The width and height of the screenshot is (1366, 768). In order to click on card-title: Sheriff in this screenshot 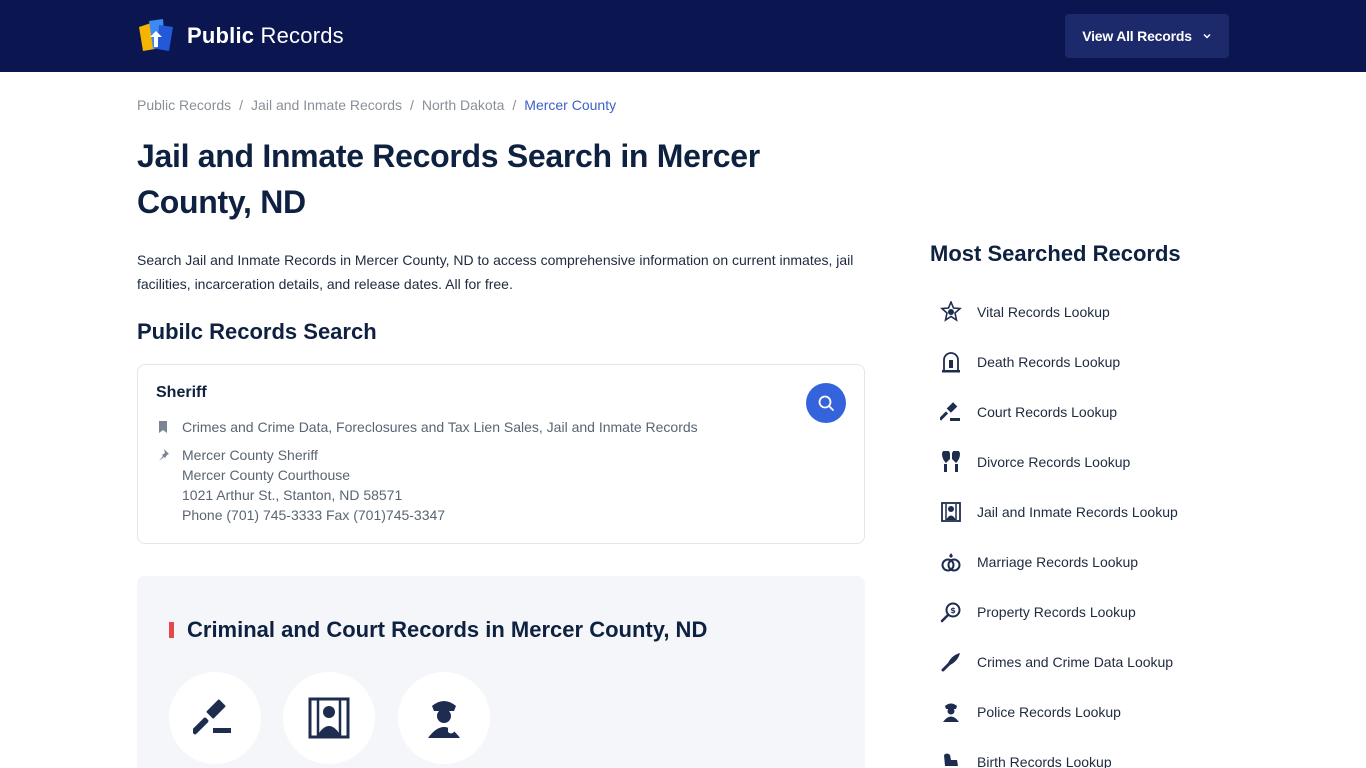, I will do `click(181, 392)`.